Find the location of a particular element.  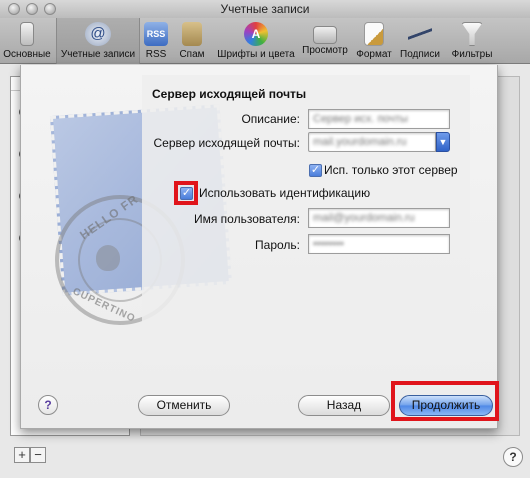

use-auth-checkbox: ✓ is located at coordinates (186, 193).